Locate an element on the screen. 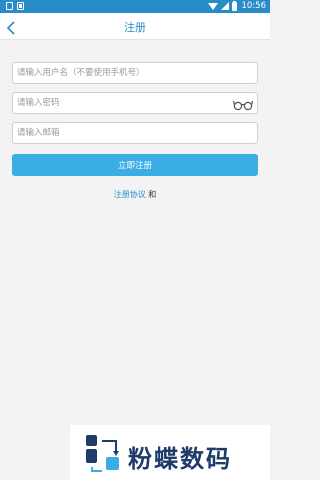  android-notification-icon is located at coordinates (20, 6).